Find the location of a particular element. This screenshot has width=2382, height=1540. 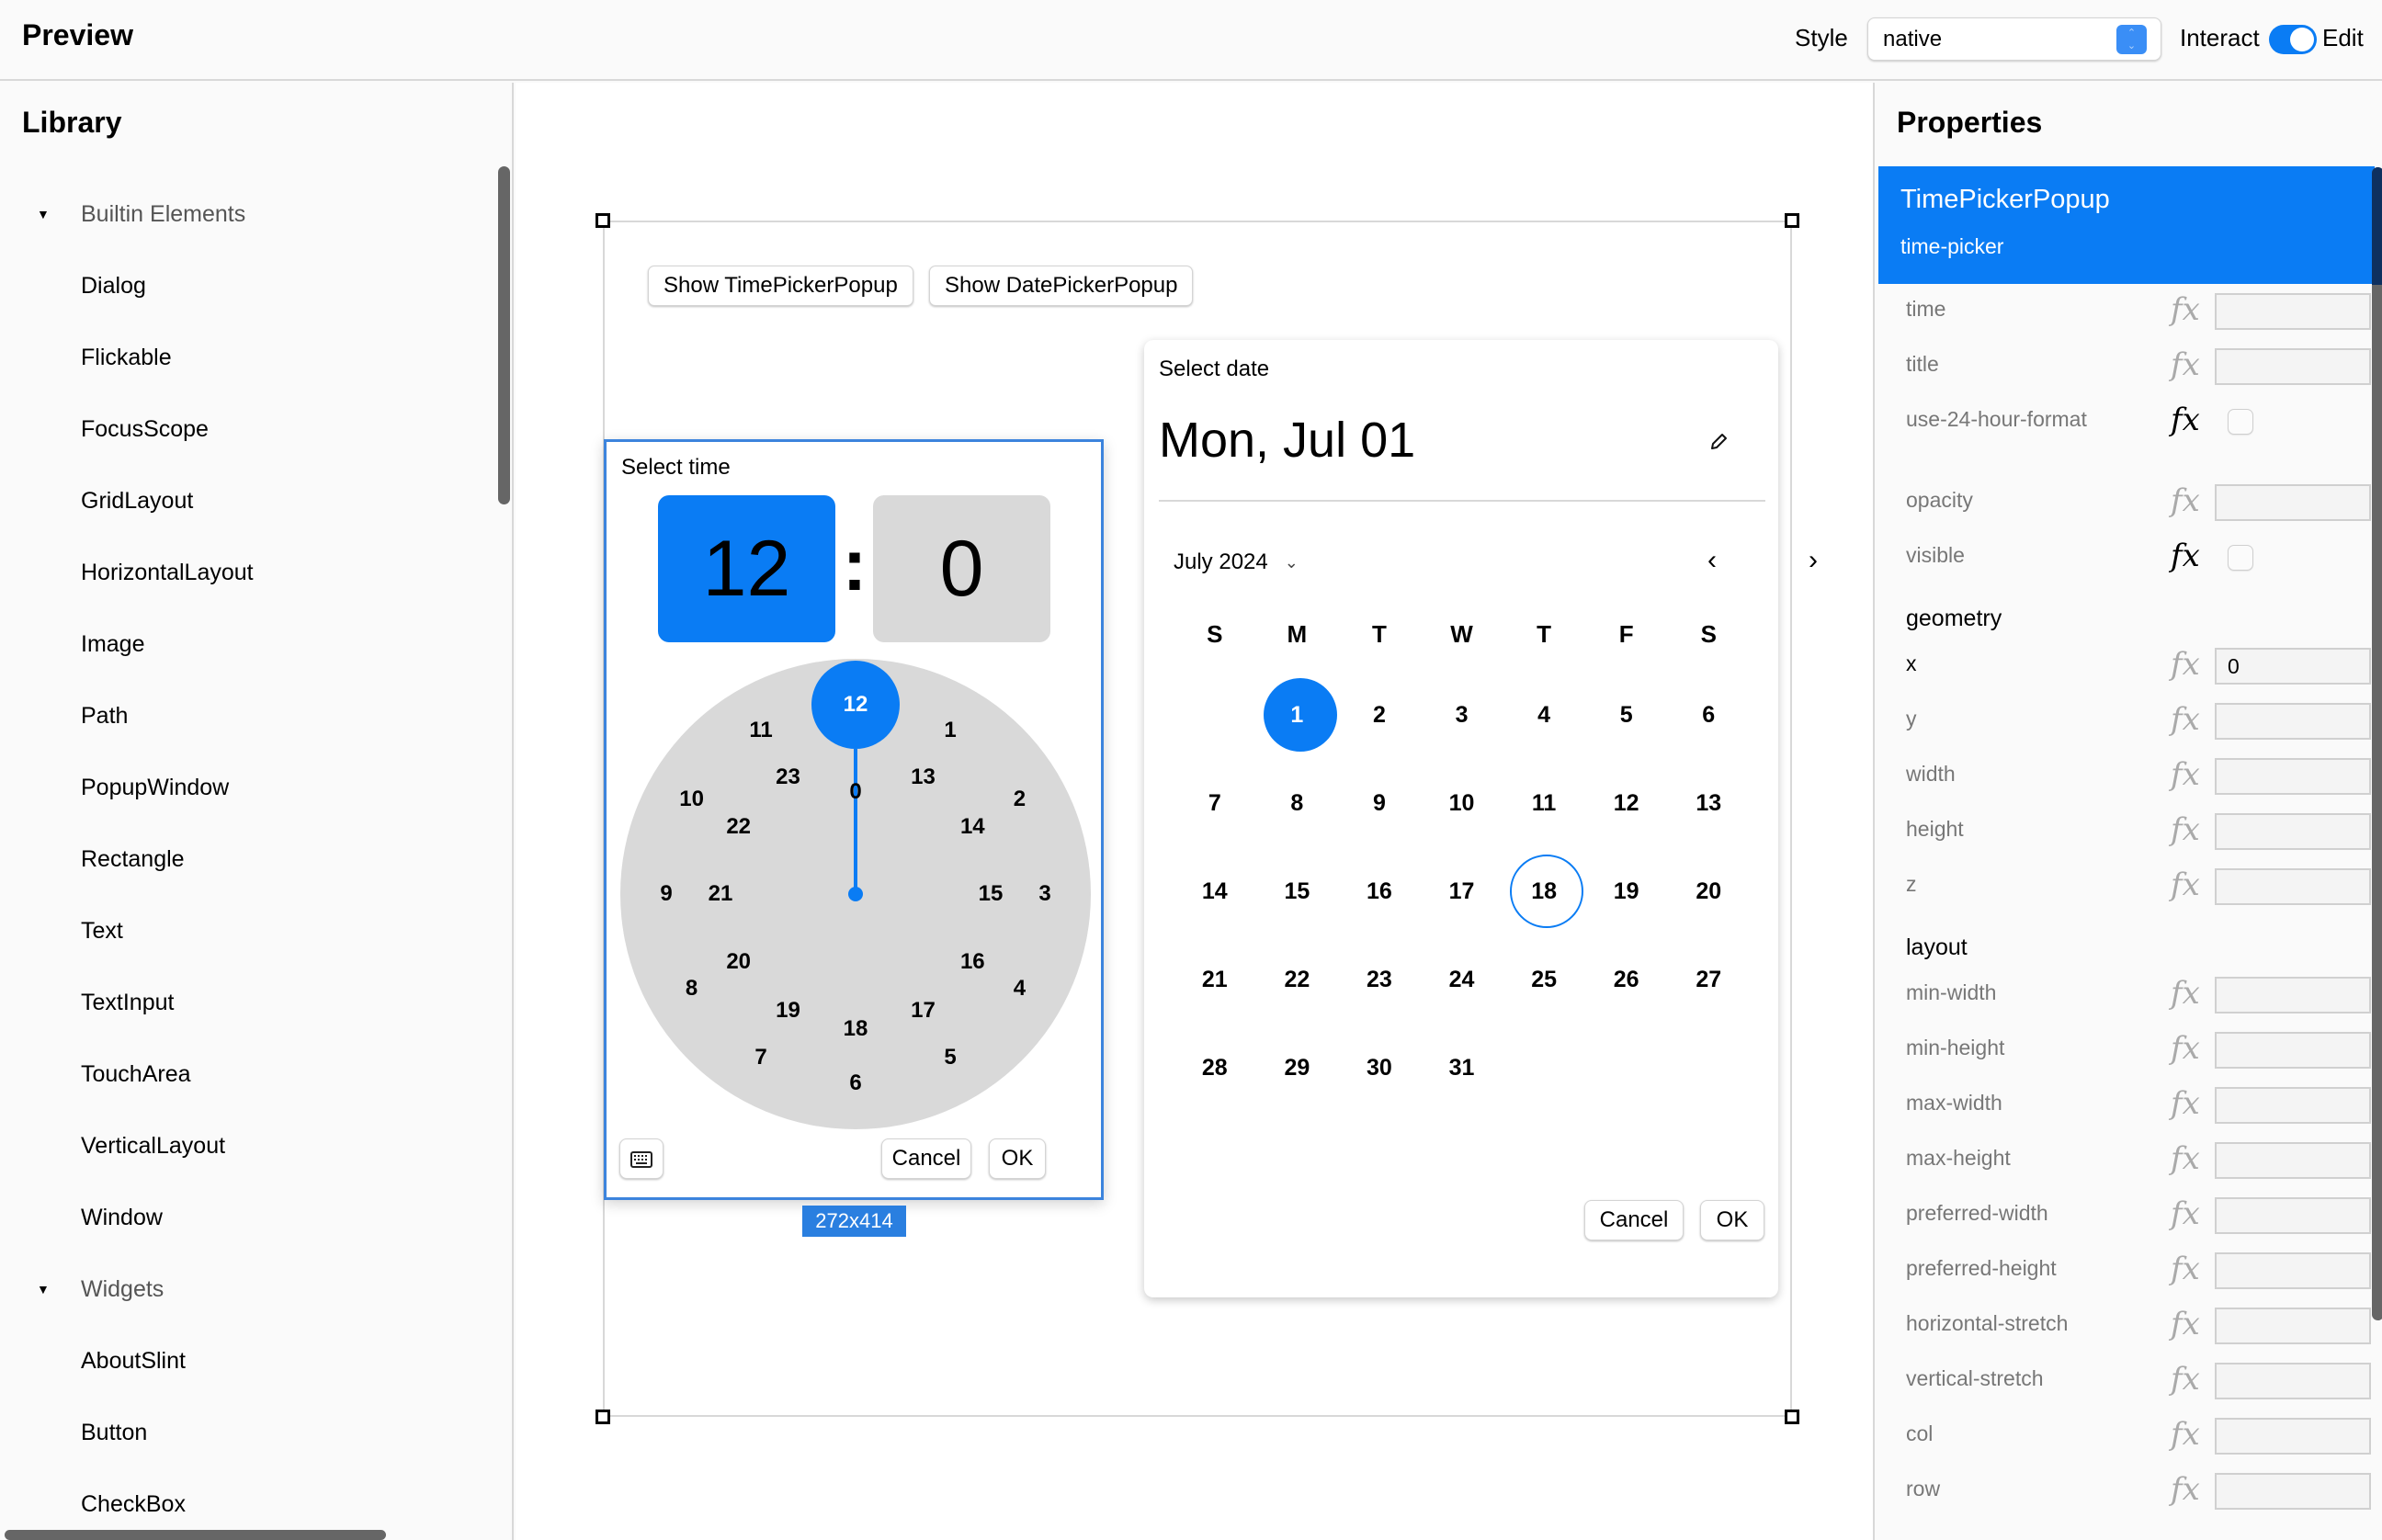

calendar-day-2: 2 is located at coordinates (1380, 715).